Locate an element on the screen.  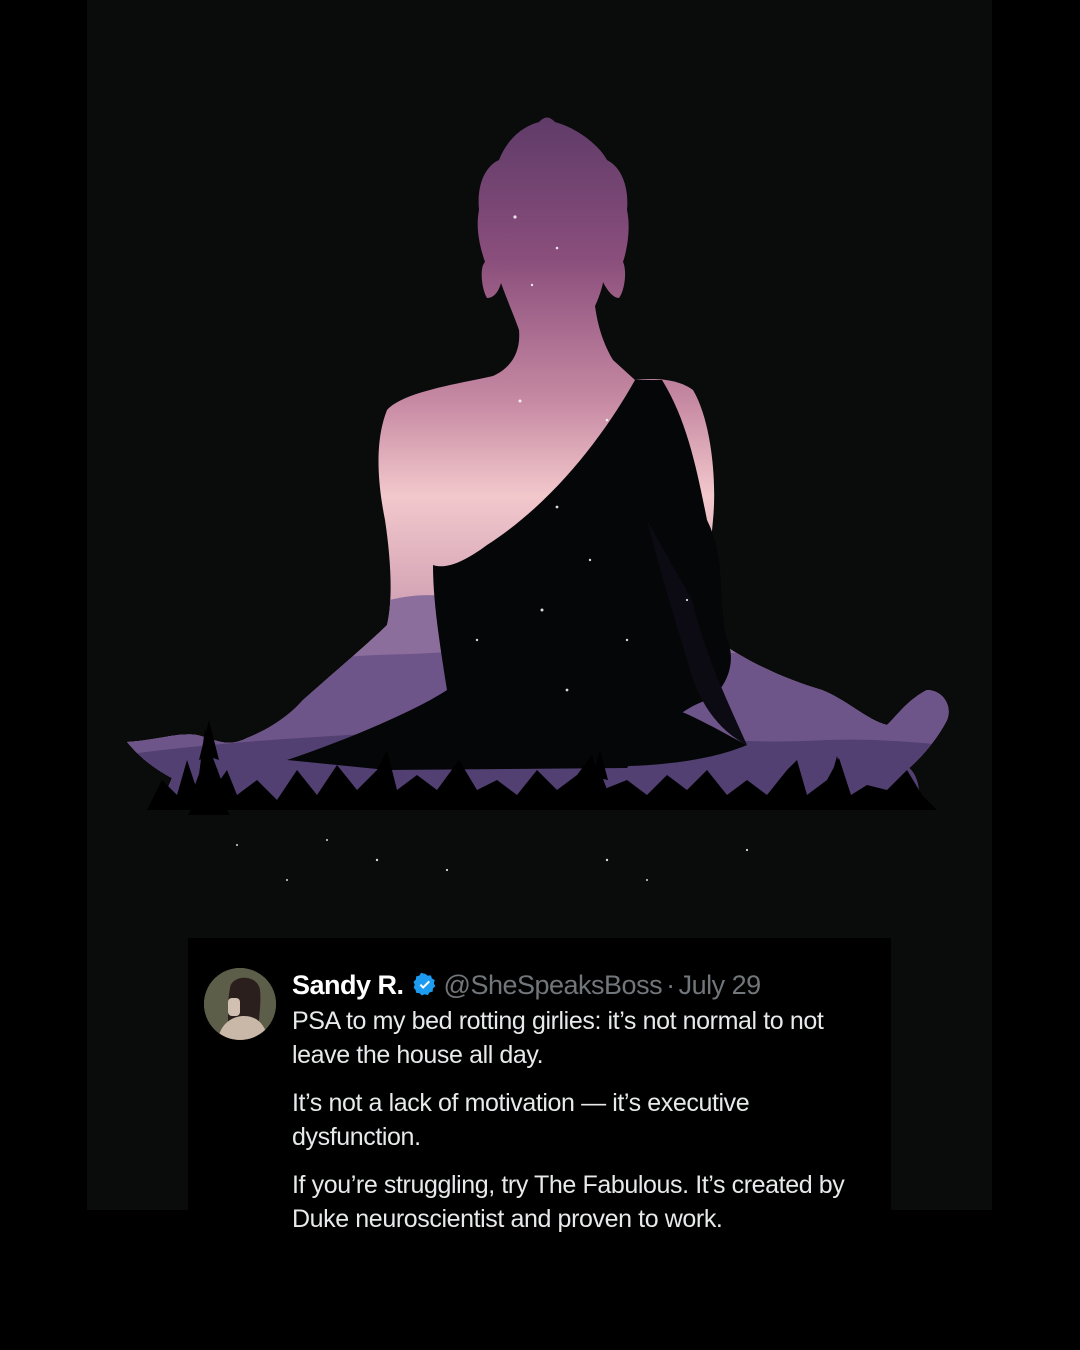
author-avatar is located at coordinates (240, 1004).